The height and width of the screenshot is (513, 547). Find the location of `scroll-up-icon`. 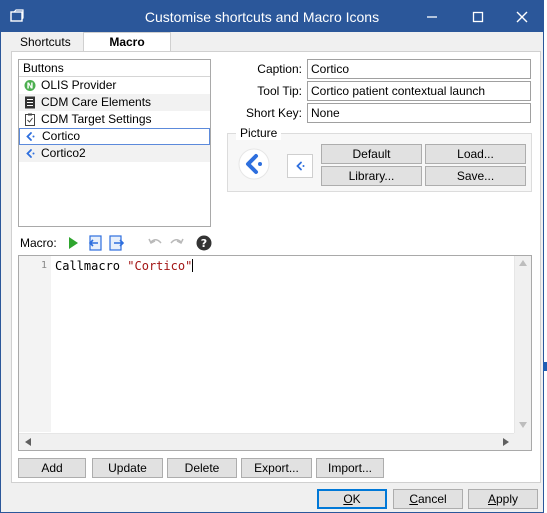

scroll-up-icon is located at coordinates (523, 263).